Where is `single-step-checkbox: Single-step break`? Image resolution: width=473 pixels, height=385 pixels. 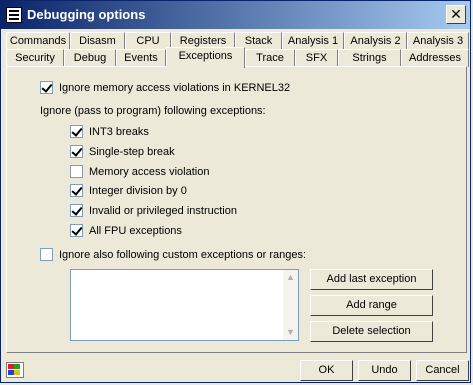
single-step-checkbox: Single-step break is located at coordinates (122, 151).